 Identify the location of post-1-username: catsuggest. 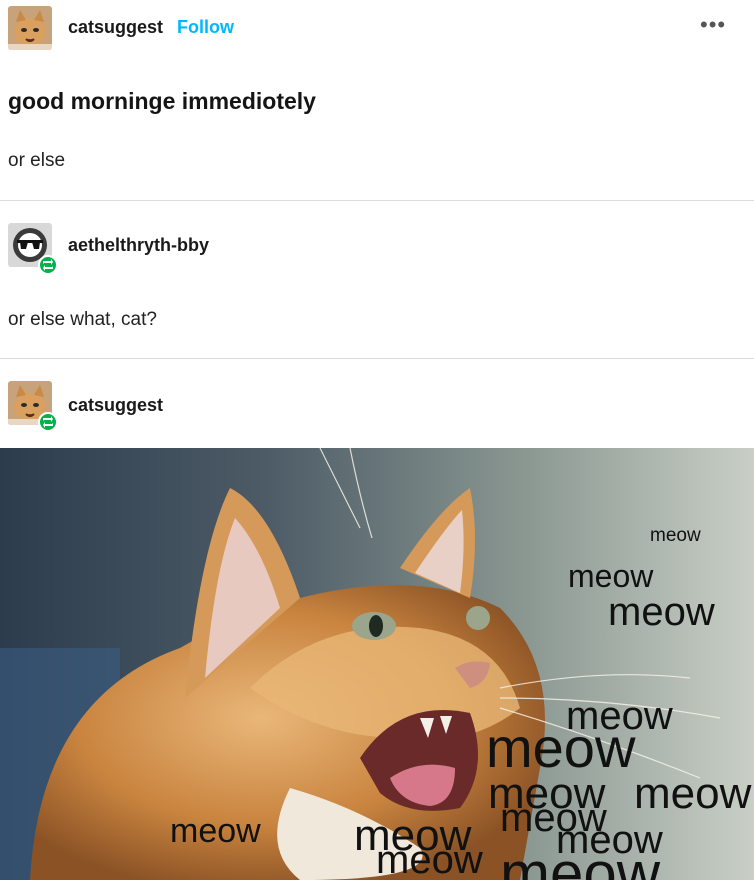
(115, 27).